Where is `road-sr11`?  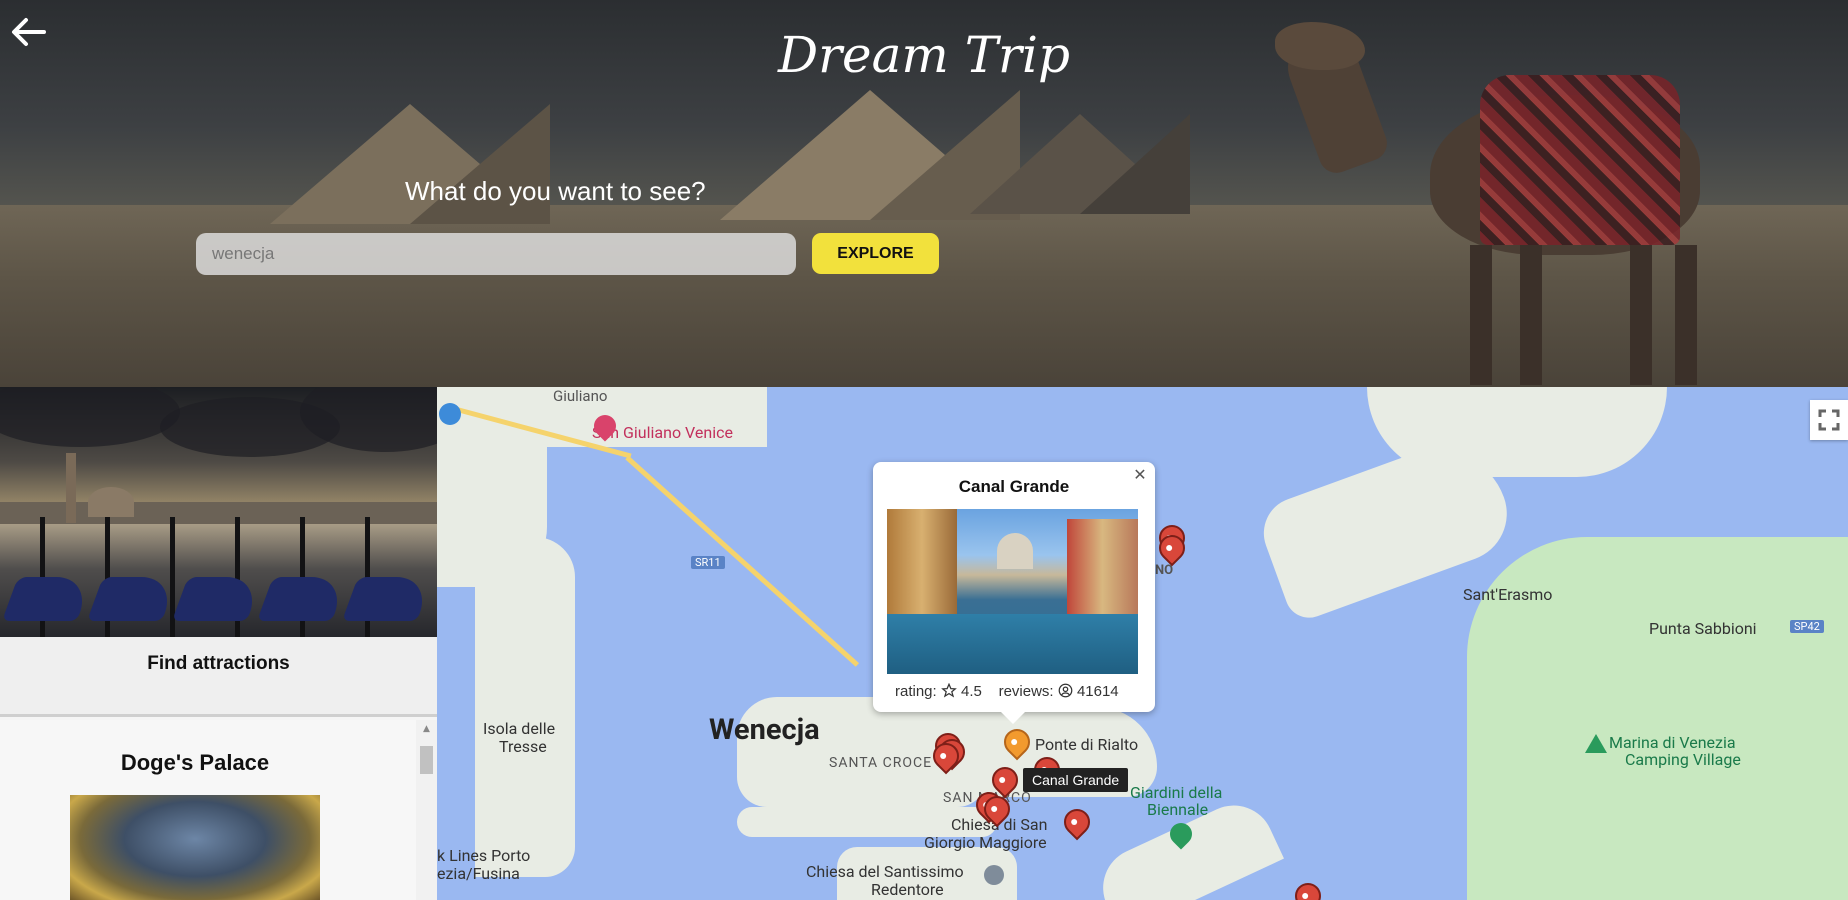
road-sr11 is located at coordinates (742, 561).